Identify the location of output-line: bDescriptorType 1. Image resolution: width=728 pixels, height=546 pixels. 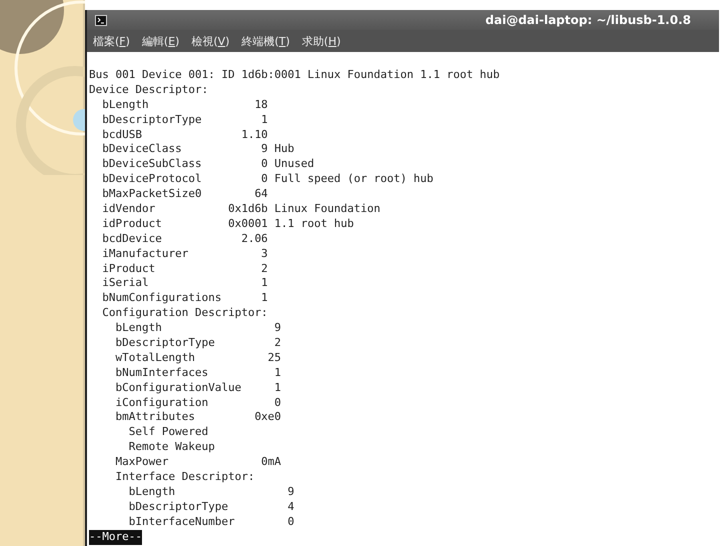
(184, 119).